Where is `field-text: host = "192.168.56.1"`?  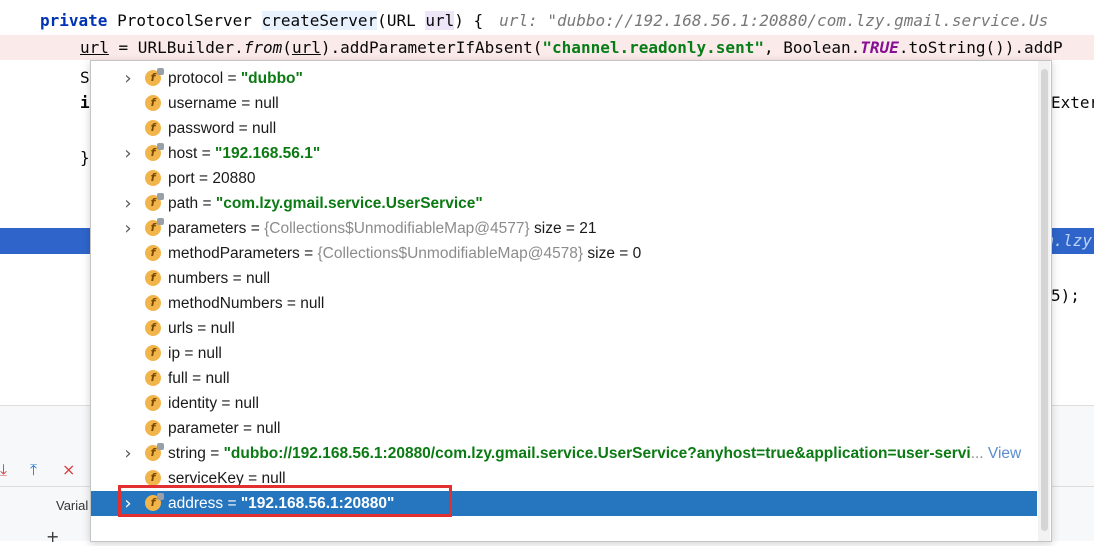 field-text: host = "192.168.56.1" is located at coordinates (244, 153).